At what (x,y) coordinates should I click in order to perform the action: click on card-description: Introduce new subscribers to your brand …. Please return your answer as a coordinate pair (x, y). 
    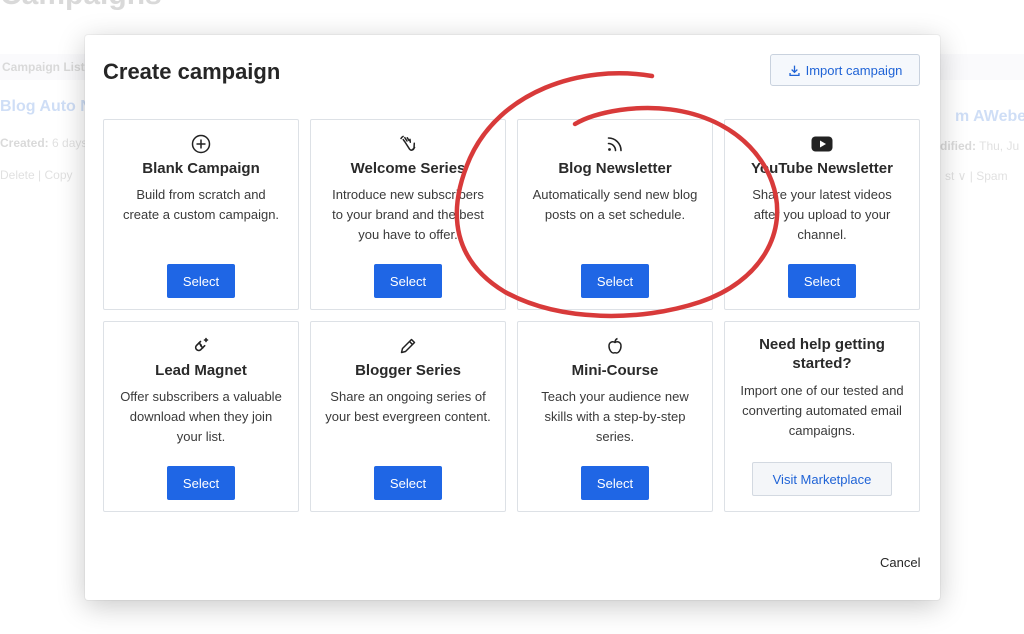
    Looking at the image, I should click on (408, 214).